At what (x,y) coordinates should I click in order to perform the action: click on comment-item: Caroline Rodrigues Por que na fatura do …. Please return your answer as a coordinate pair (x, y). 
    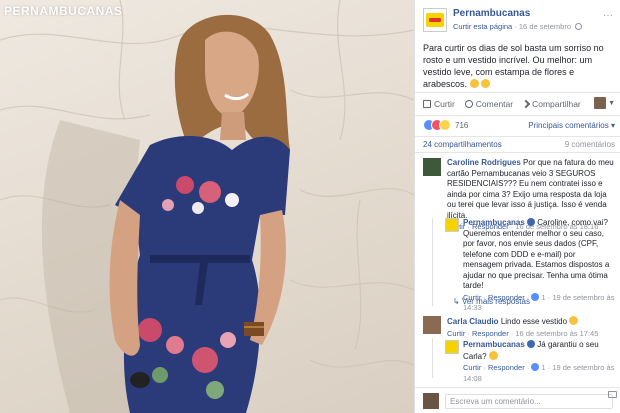
    Looking at the image, I should click on (519, 194).